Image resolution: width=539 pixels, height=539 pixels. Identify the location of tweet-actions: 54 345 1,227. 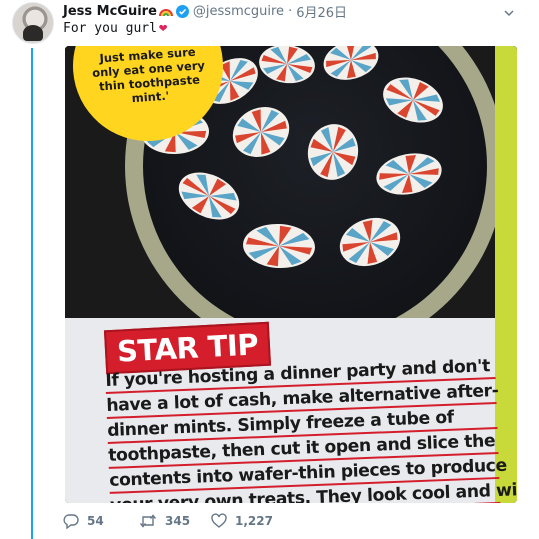
(182, 521).